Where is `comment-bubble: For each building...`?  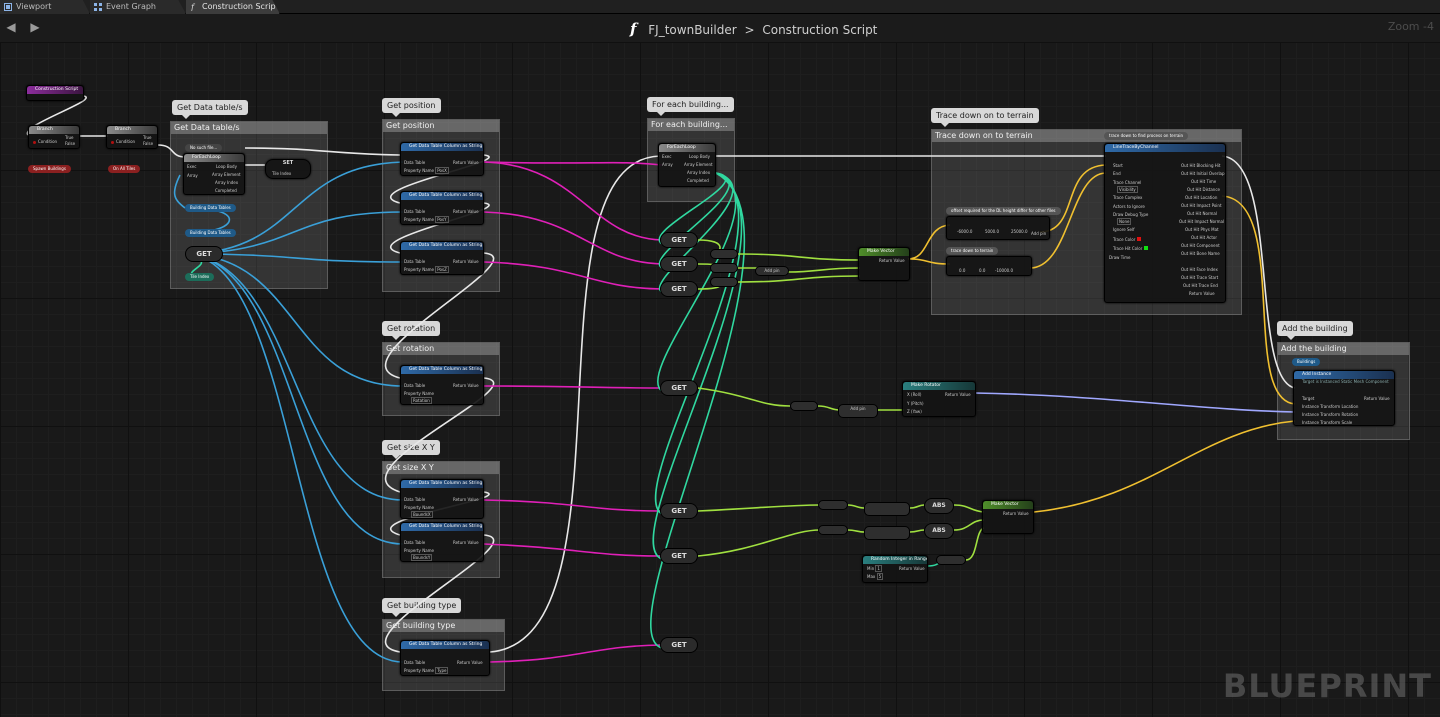
comment-bubble: For each building... is located at coordinates (690, 106).